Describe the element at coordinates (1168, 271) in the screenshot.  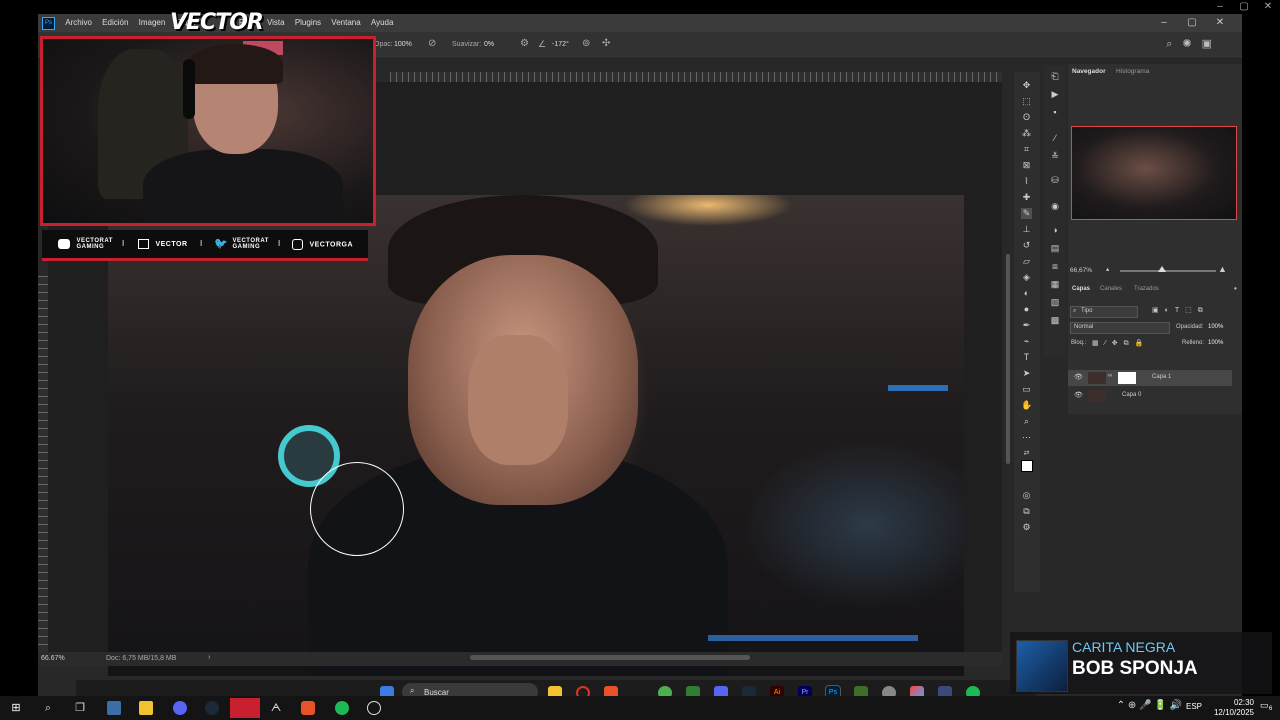
I see `navigator-zoom-slider` at that location.